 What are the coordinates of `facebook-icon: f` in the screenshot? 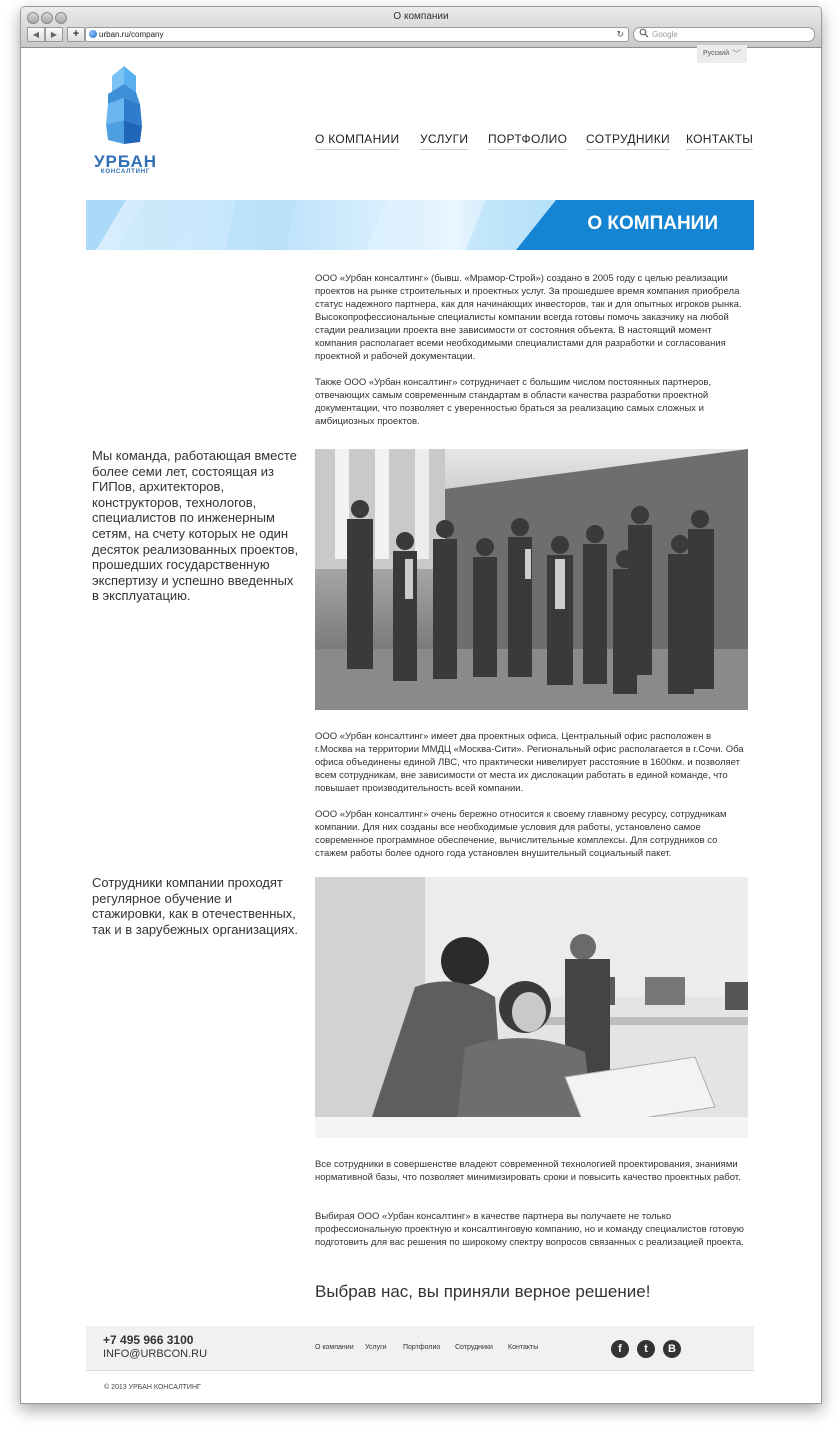 It's located at (620, 1349).